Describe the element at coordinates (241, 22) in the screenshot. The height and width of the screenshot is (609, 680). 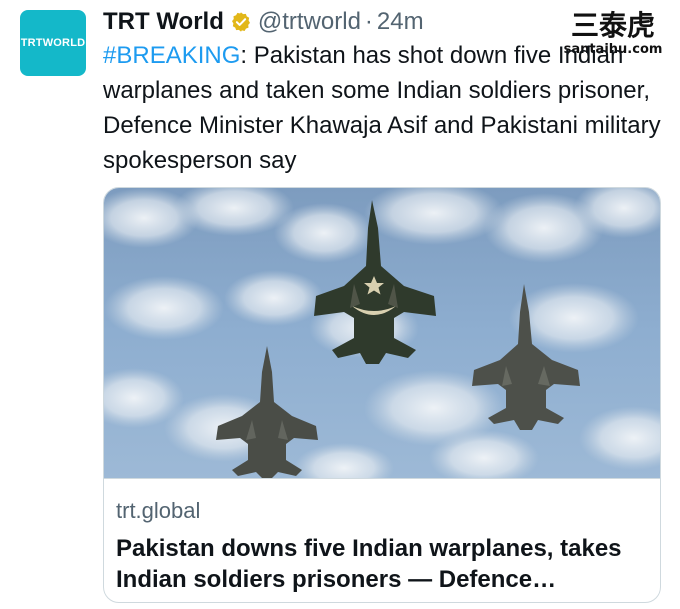
I see `verified-badge-icon` at that location.